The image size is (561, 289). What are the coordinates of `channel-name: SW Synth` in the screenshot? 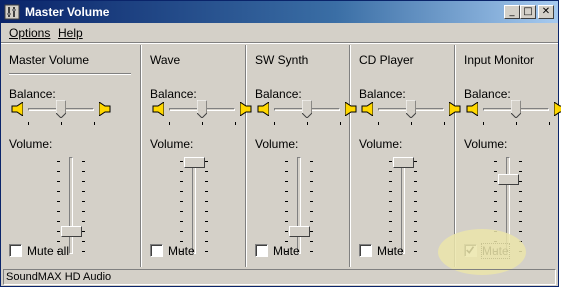 It's located at (282, 60).